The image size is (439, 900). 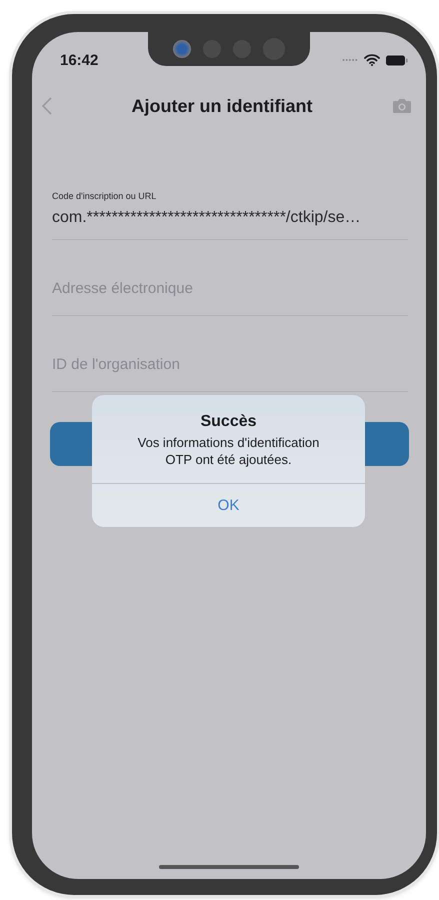 What do you see at coordinates (105, 196) in the screenshot?
I see `field-label: Code d'inscription ou URL` at bounding box center [105, 196].